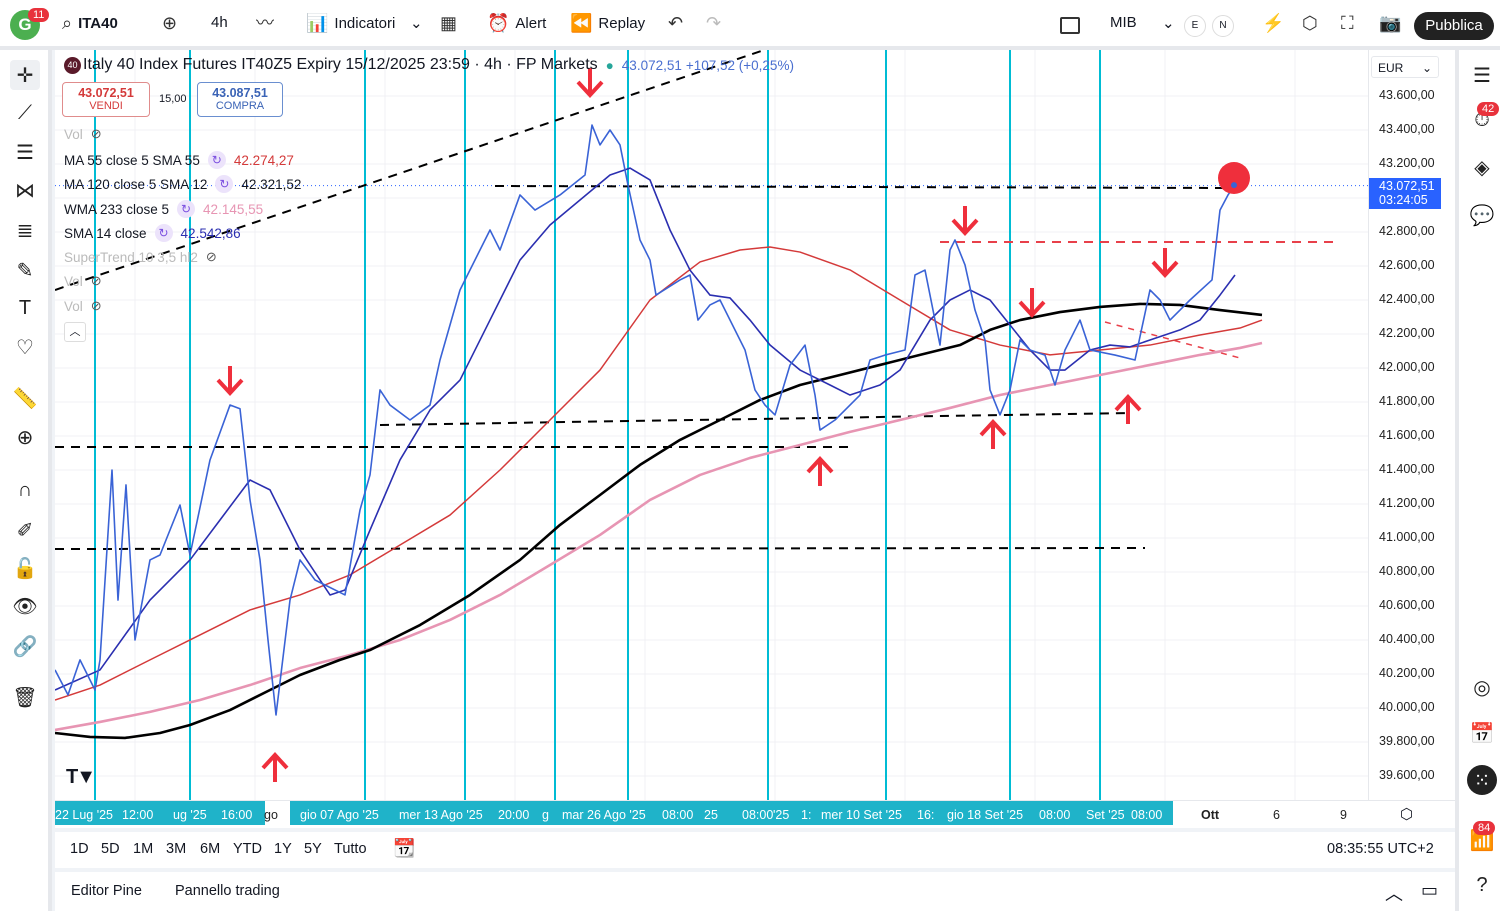  What do you see at coordinates (265, 23) in the screenshot?
I see `chart-type-button: 〰` at bounding box center [265, 23].